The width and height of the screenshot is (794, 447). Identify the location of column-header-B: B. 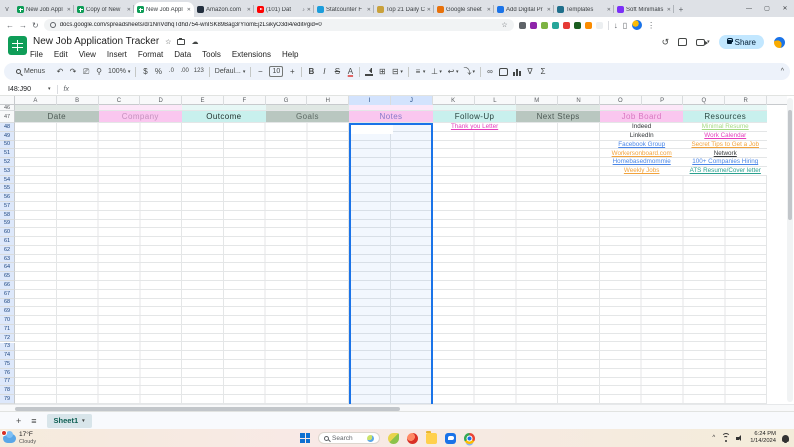
(78, 100).